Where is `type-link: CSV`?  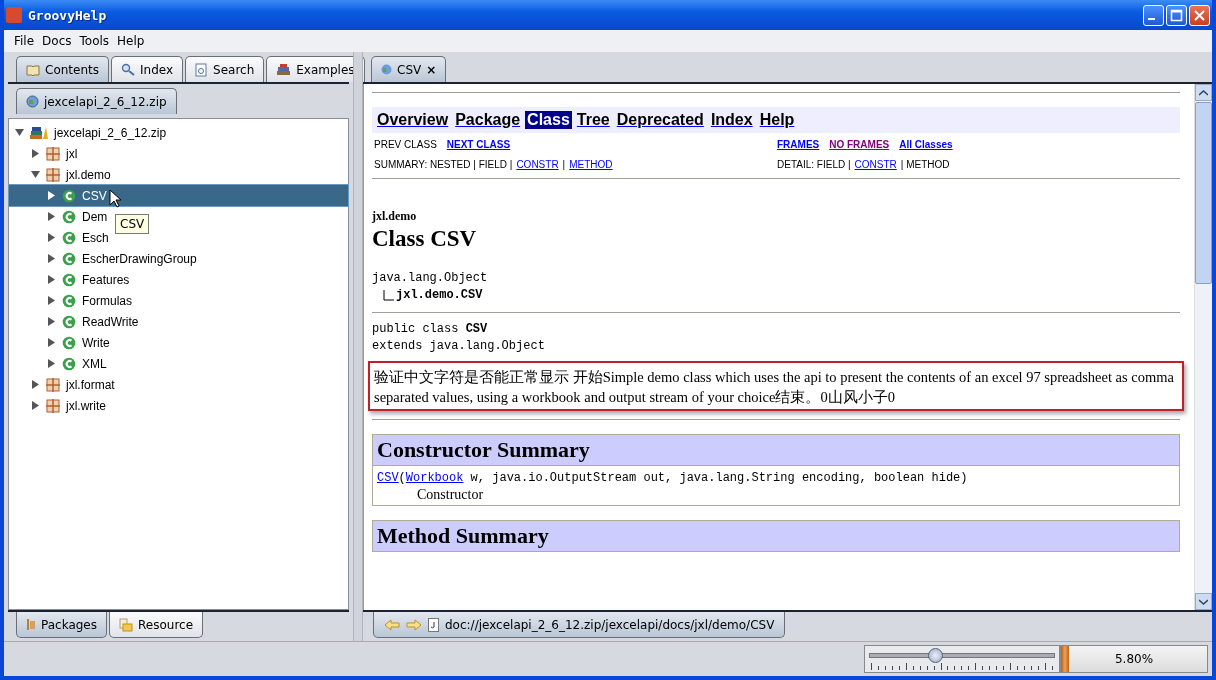 type-link: CSV is located at coordinates (388, 478).